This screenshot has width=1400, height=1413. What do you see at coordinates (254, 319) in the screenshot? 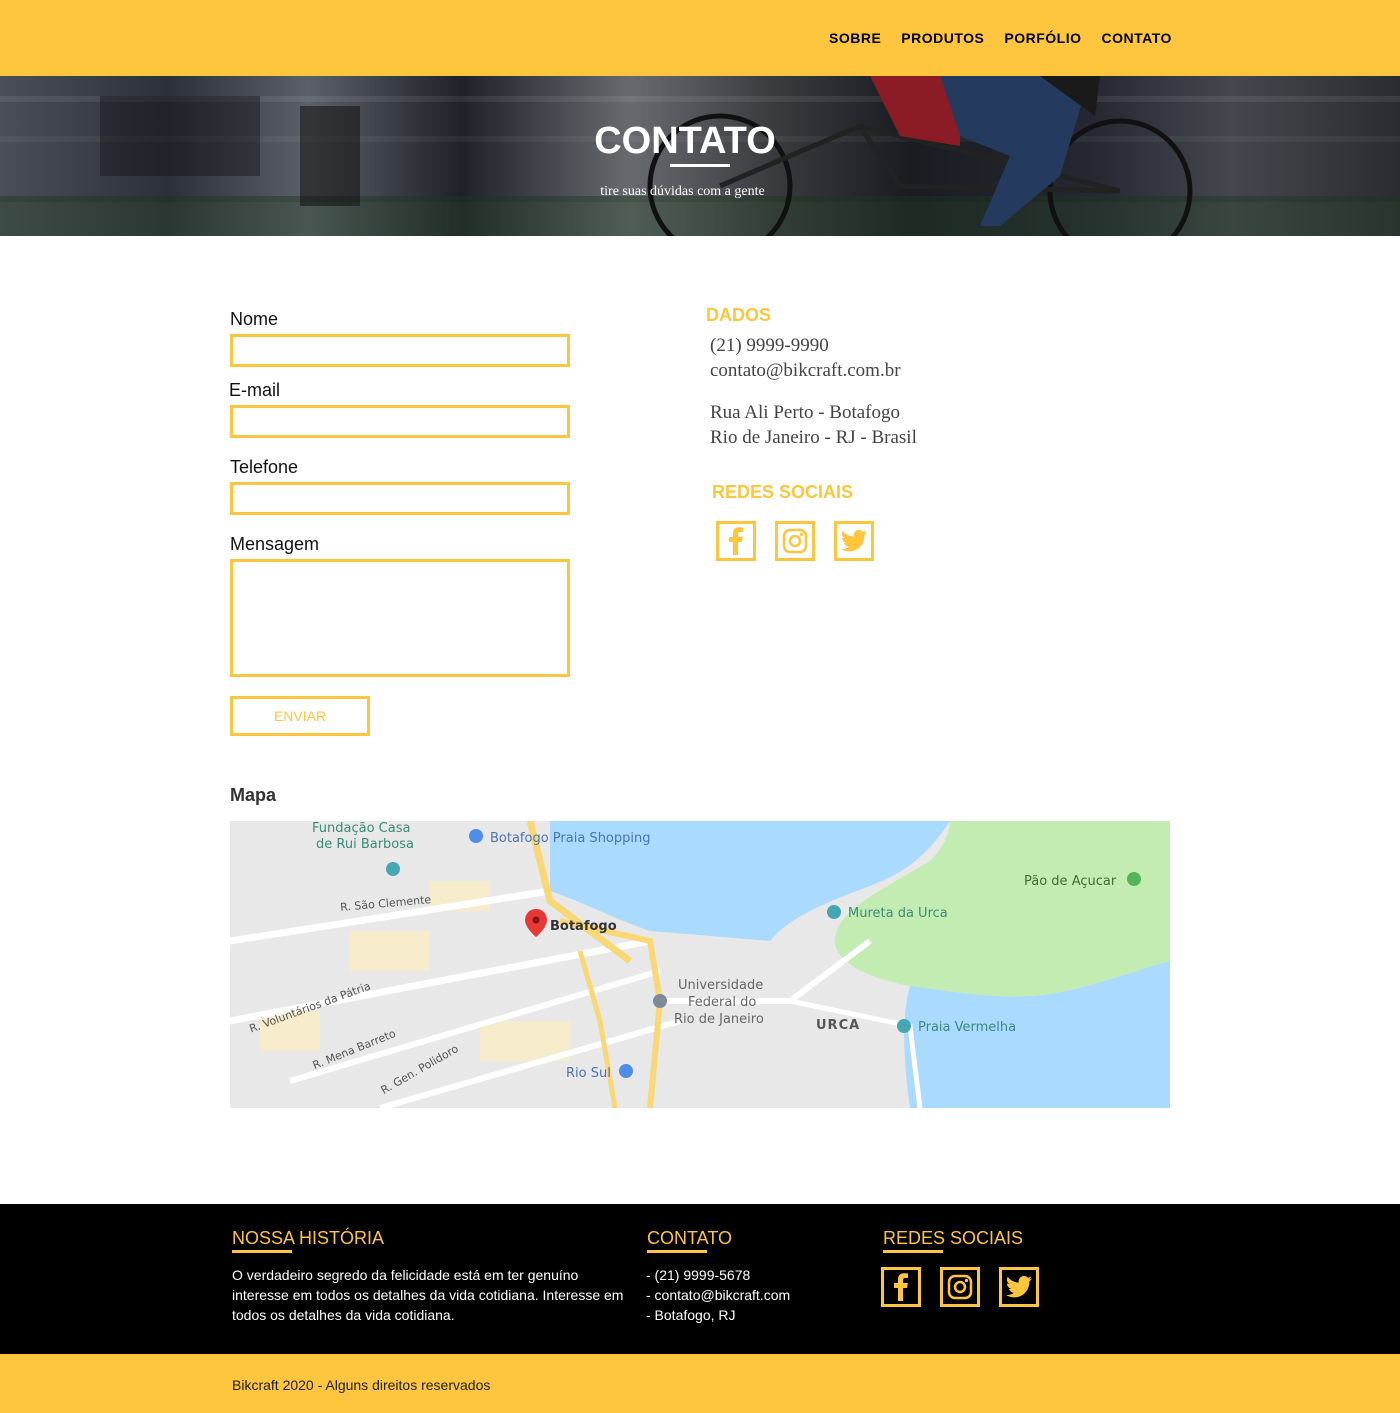
I see `name-label: Nome` at bounding box center [254, 319].